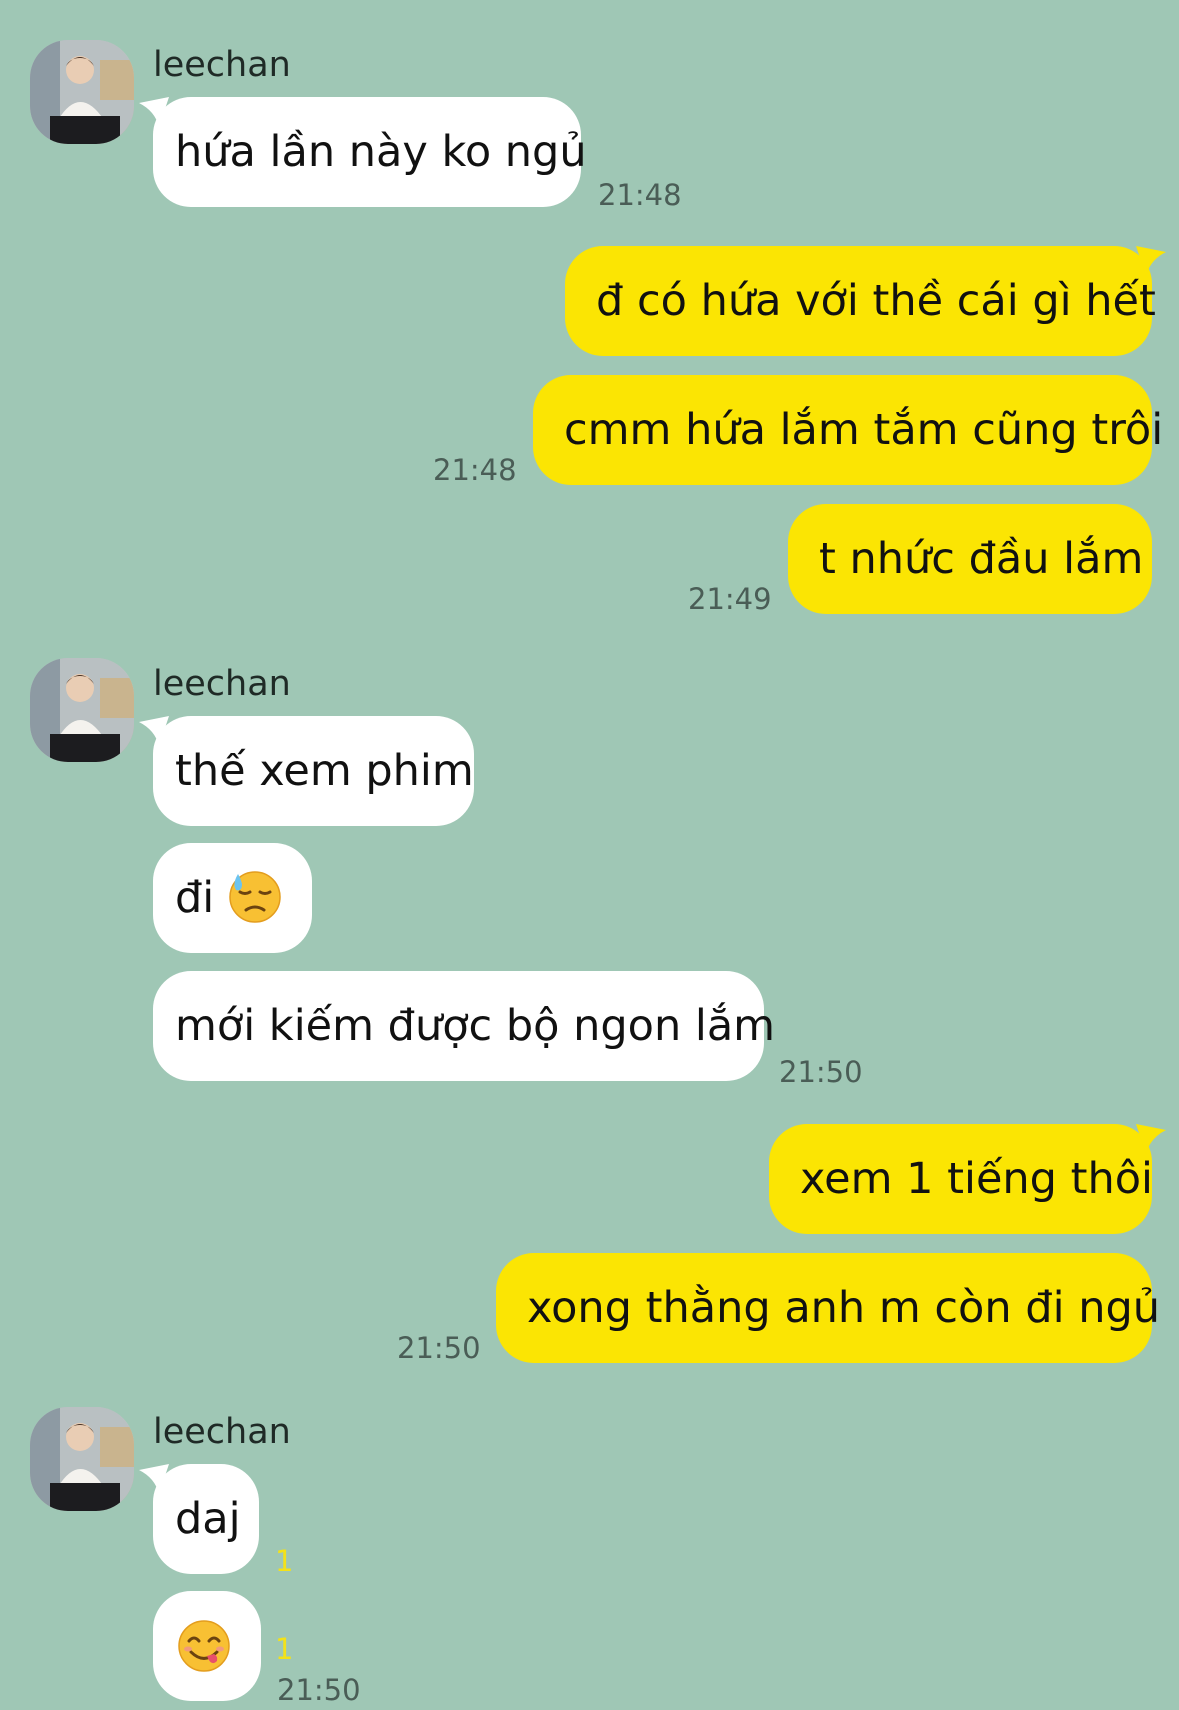 The width and height of the screenshot is (1179, 1710). I want to click on message-text: daj, so click(208, 1519).